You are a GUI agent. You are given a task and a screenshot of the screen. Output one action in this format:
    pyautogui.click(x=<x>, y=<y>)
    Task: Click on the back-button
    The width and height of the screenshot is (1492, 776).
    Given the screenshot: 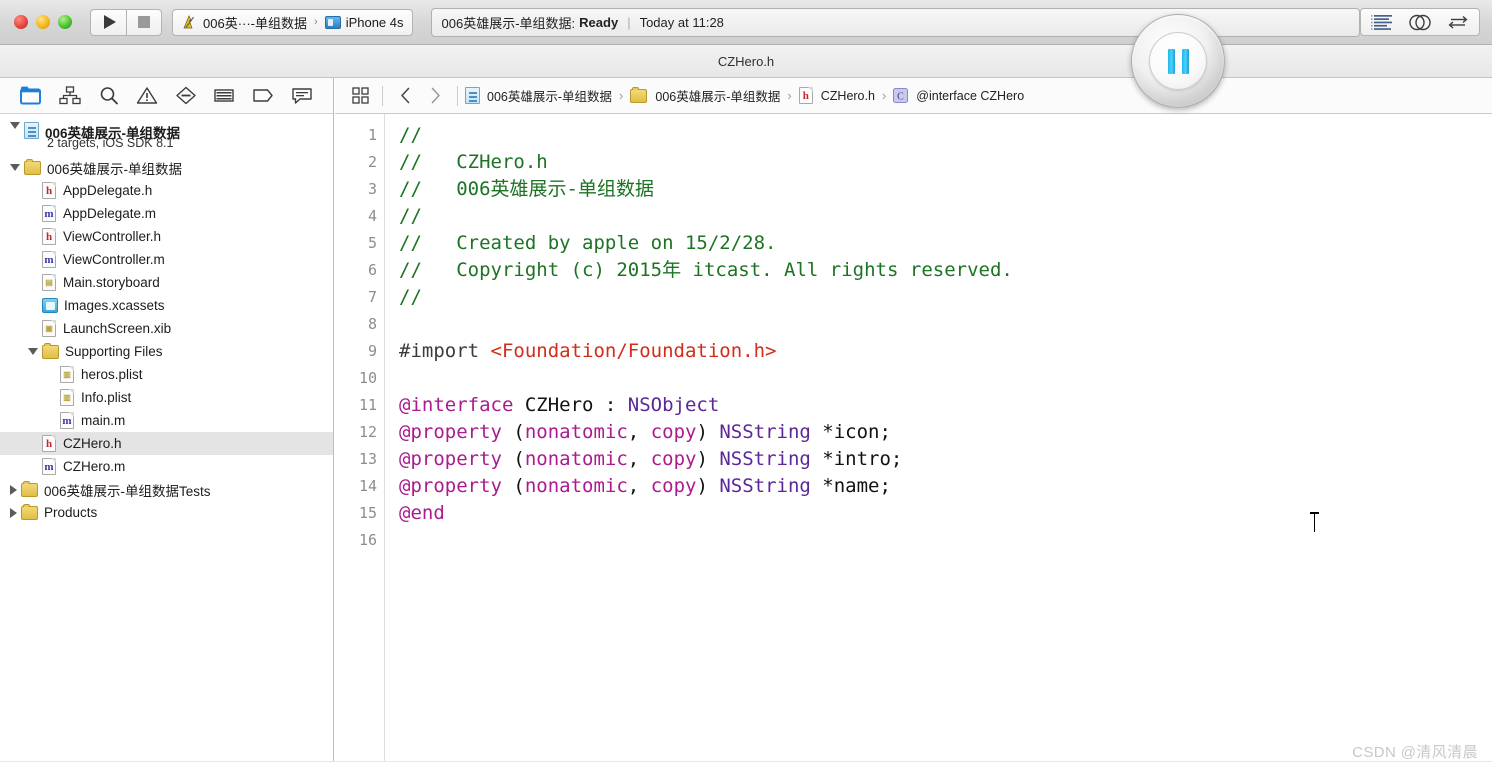 What is the action you would take?
    pyautogui.click(x=405, y=96)
    